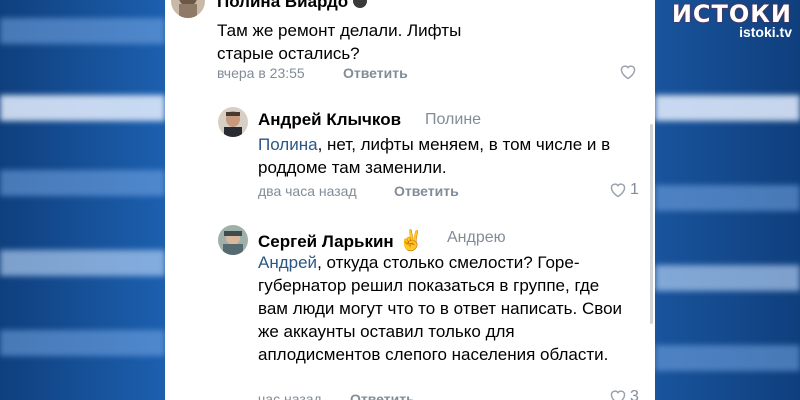 The height and width of the screenshot is (400, 800). I want to click on reply-target: Полине, so click(453, 120).